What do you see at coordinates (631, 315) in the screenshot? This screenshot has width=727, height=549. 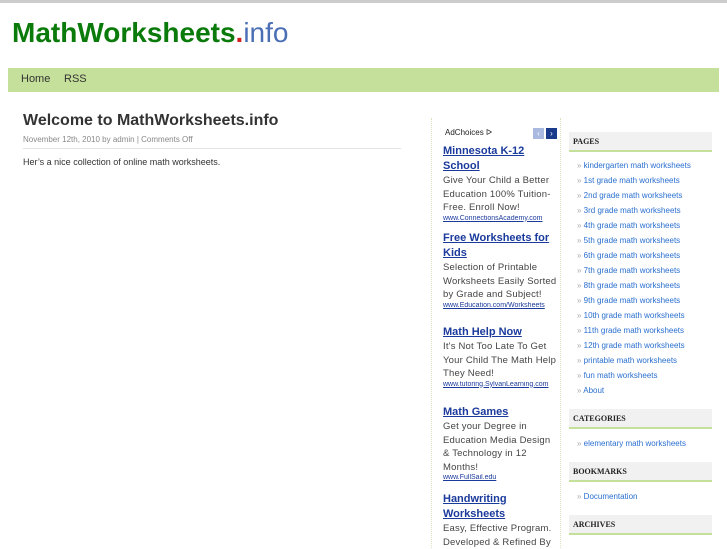 I see `page-link: 10th grade math worksheets` at bounding box center [631, 315].